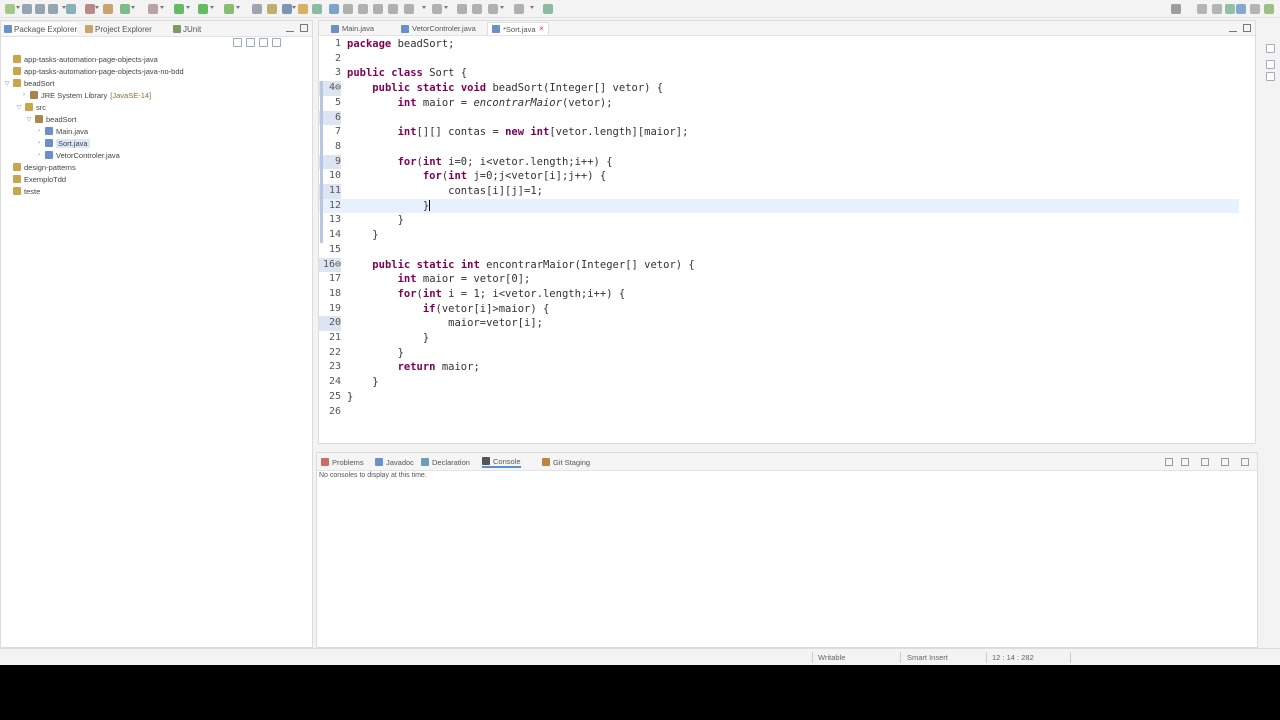 The height and width of the screenshot is (720, 1280). What do you see at coordinates (779, 294) in the screenshot?
I see `code-line: 18 for(int i = 1; i<vetor.length;i++) {` at bounding box center [779, 294].